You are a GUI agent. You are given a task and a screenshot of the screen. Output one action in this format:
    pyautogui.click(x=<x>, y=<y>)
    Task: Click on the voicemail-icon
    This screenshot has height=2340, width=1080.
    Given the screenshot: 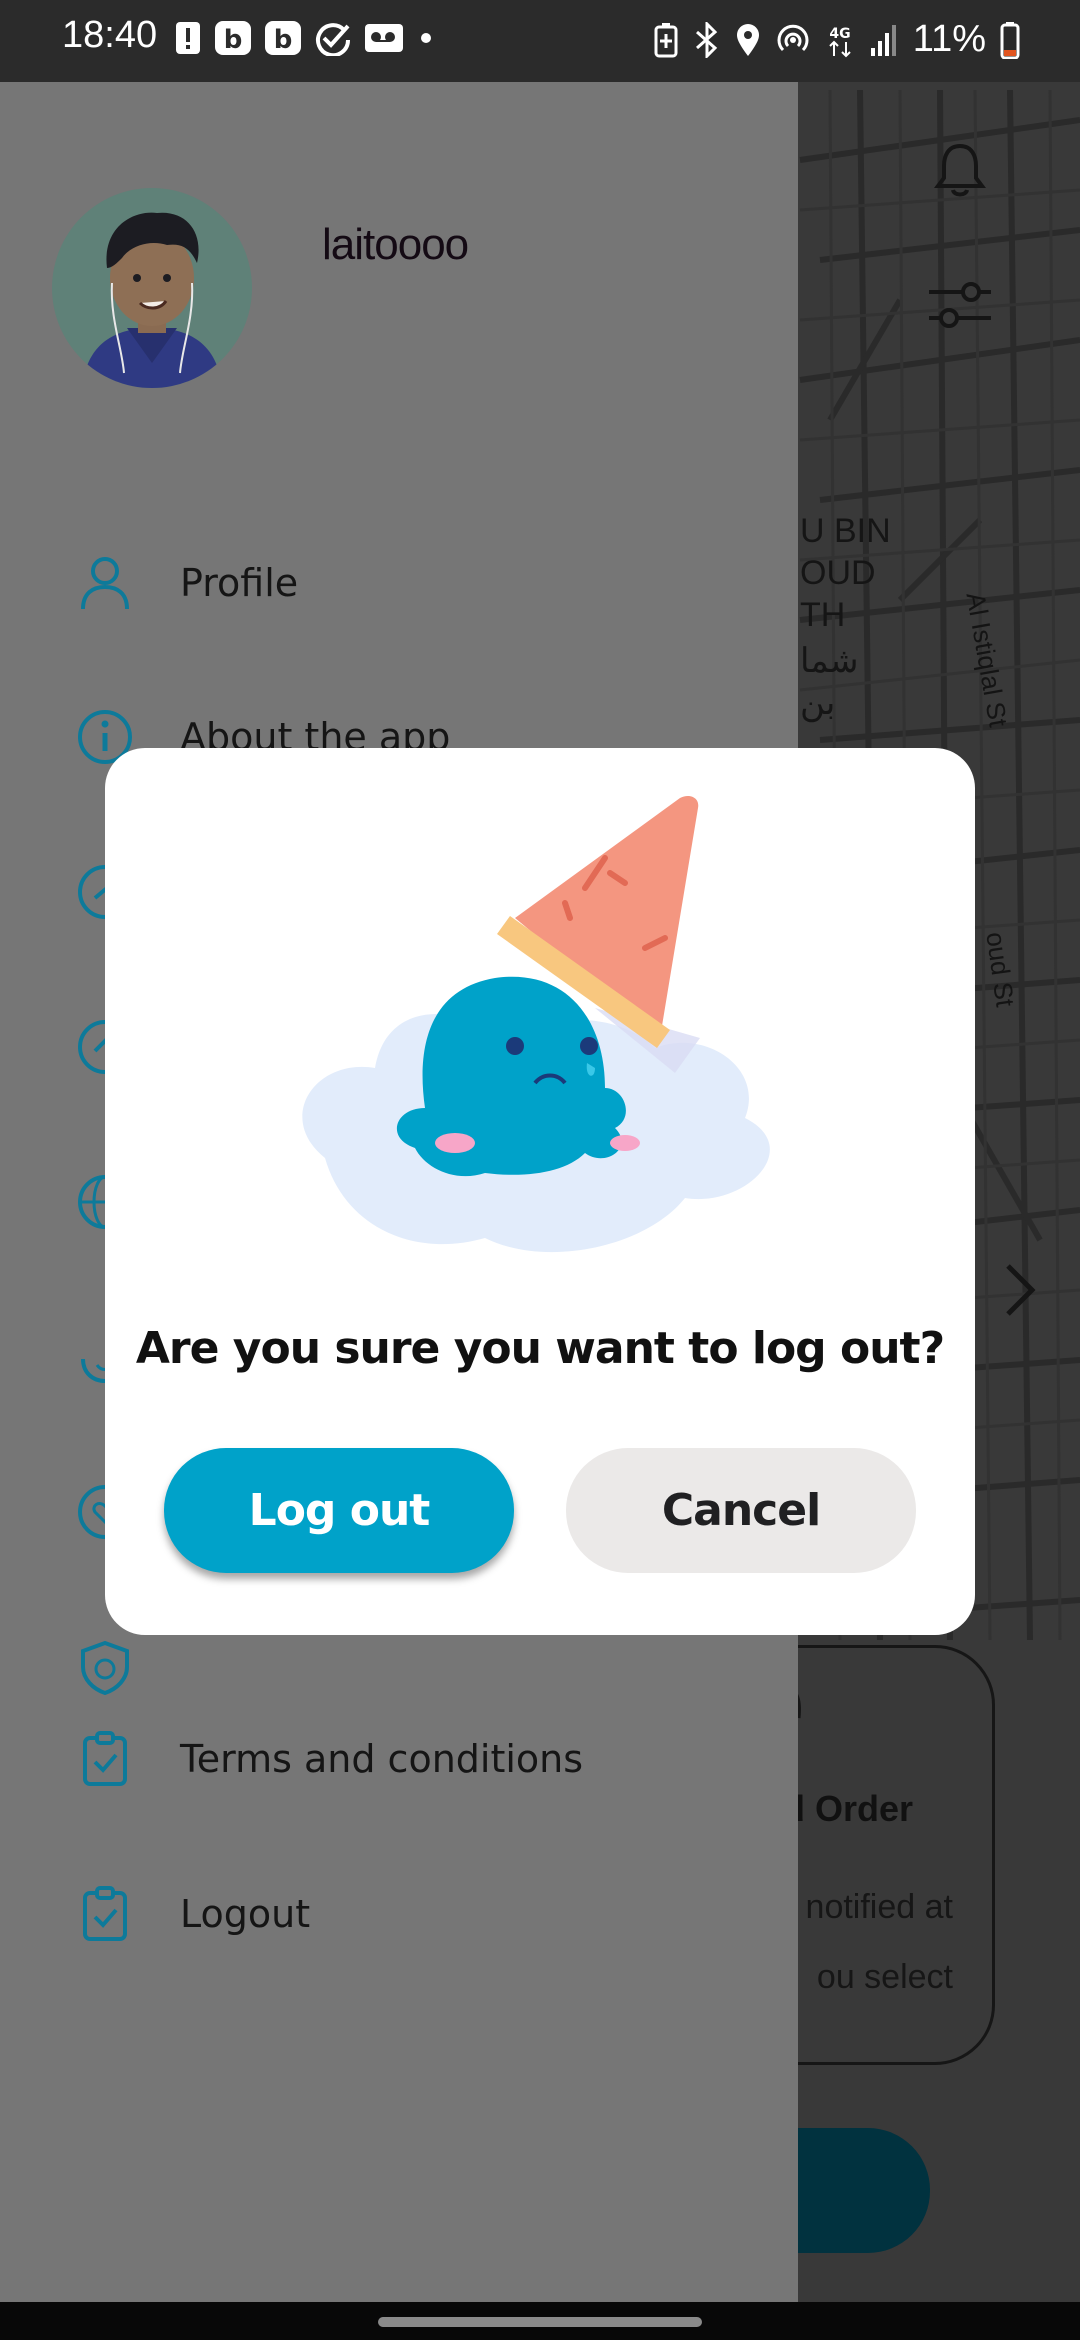 What is the action you would take?
    pyautogui.click(x=384, y=38)
    